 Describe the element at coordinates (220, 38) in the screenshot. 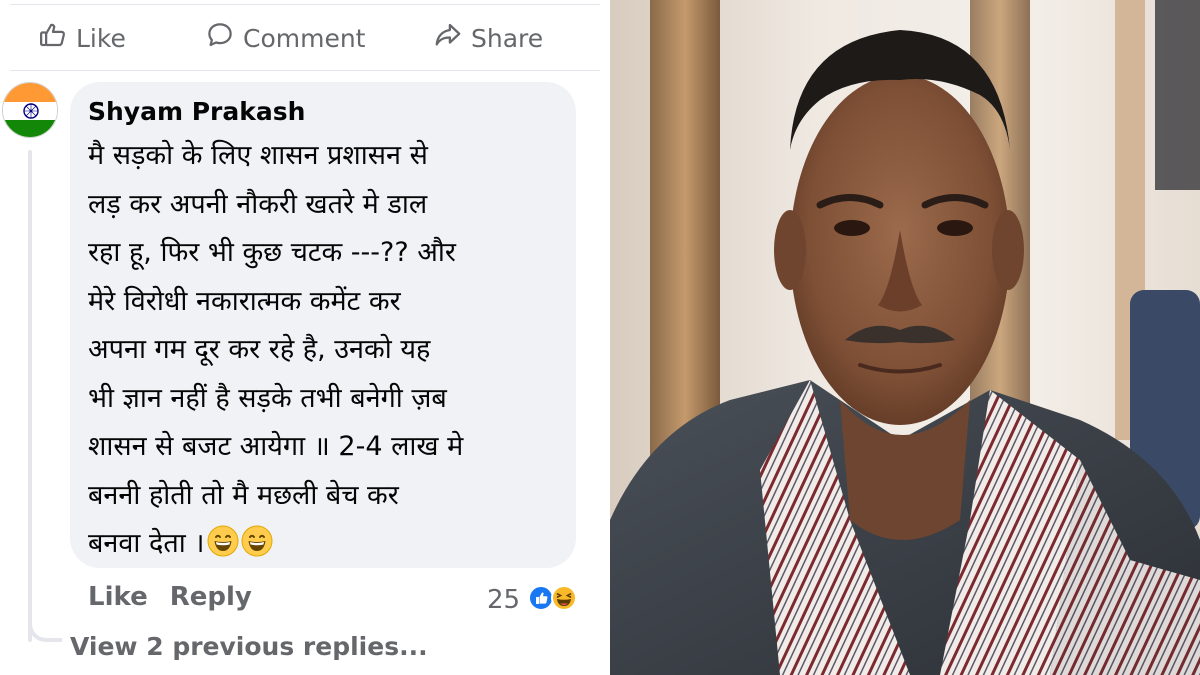

I see `speech-bubble-icon` at that location.